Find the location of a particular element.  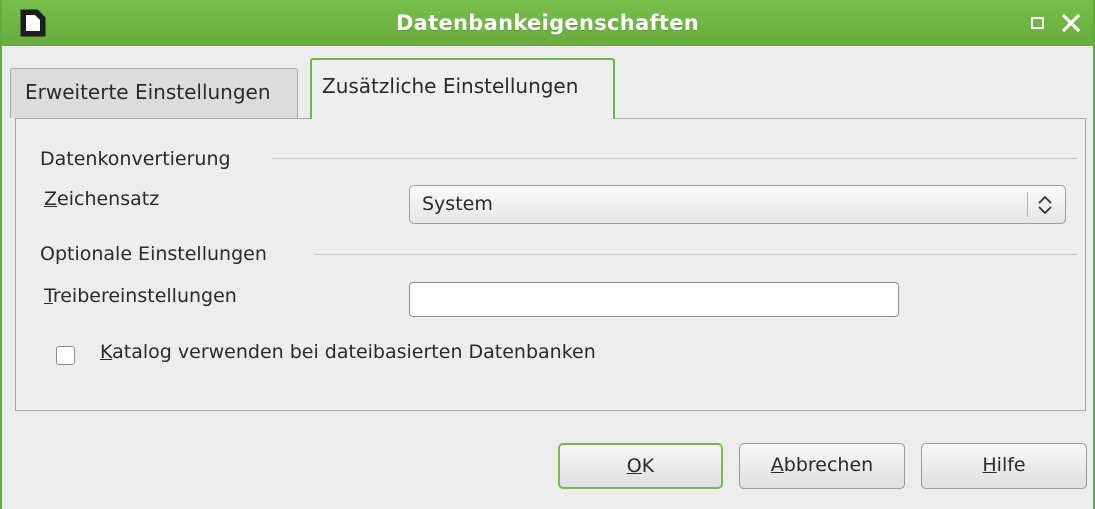

tab-additional-settings: Zusätzliche Einstellungen is located at coordinates (462, 88).